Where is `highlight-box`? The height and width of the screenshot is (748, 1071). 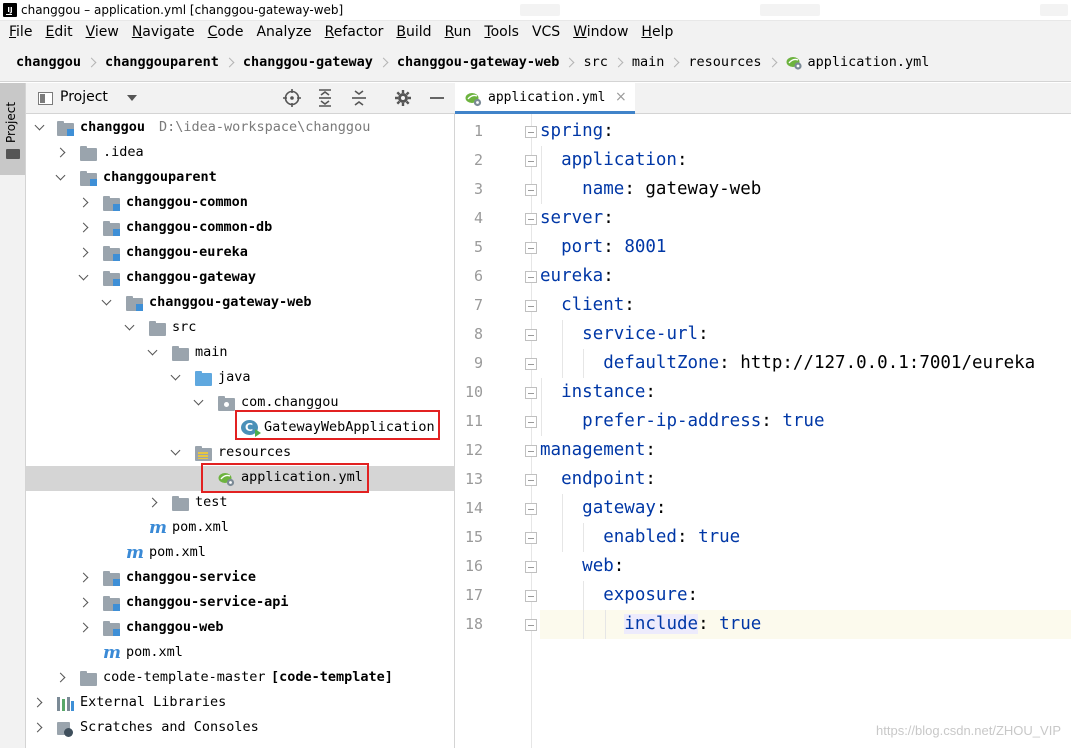
highlight-box is located at coordinates (337, 425).